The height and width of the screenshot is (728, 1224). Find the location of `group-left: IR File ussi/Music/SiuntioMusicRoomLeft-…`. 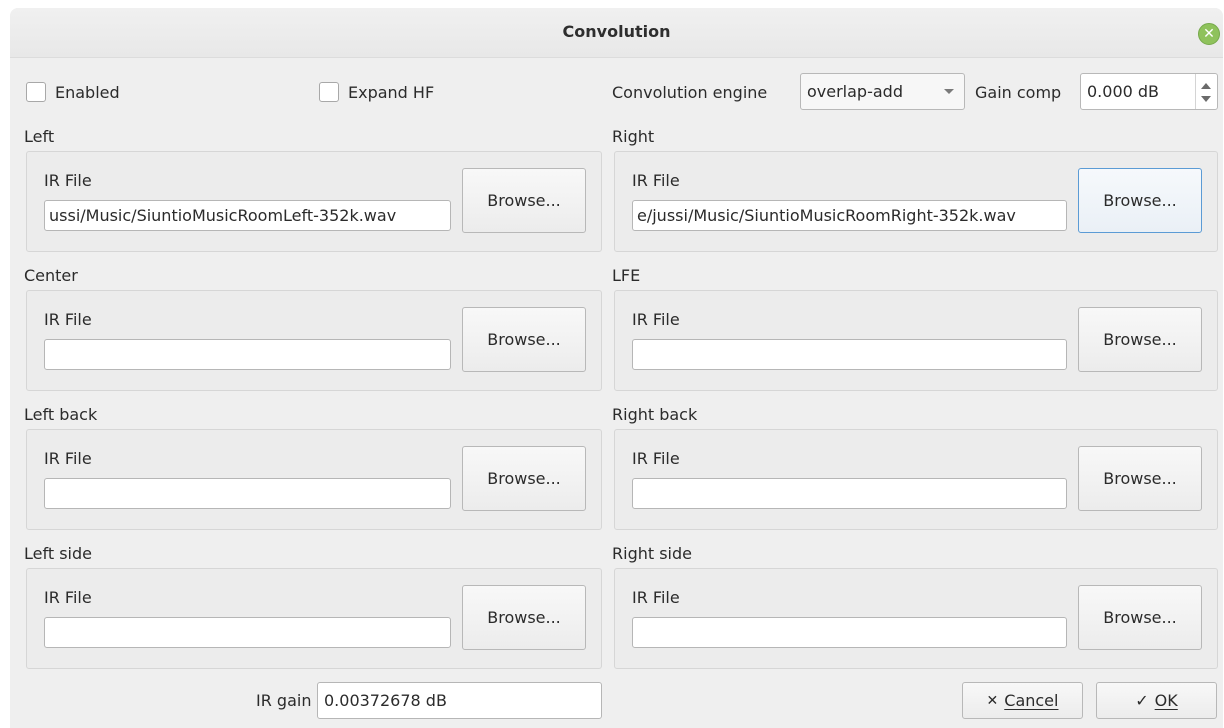

group-left: IR File ussi/Music/SiuntioMusicRoomLeft-… is located at coordinates (314, 201).